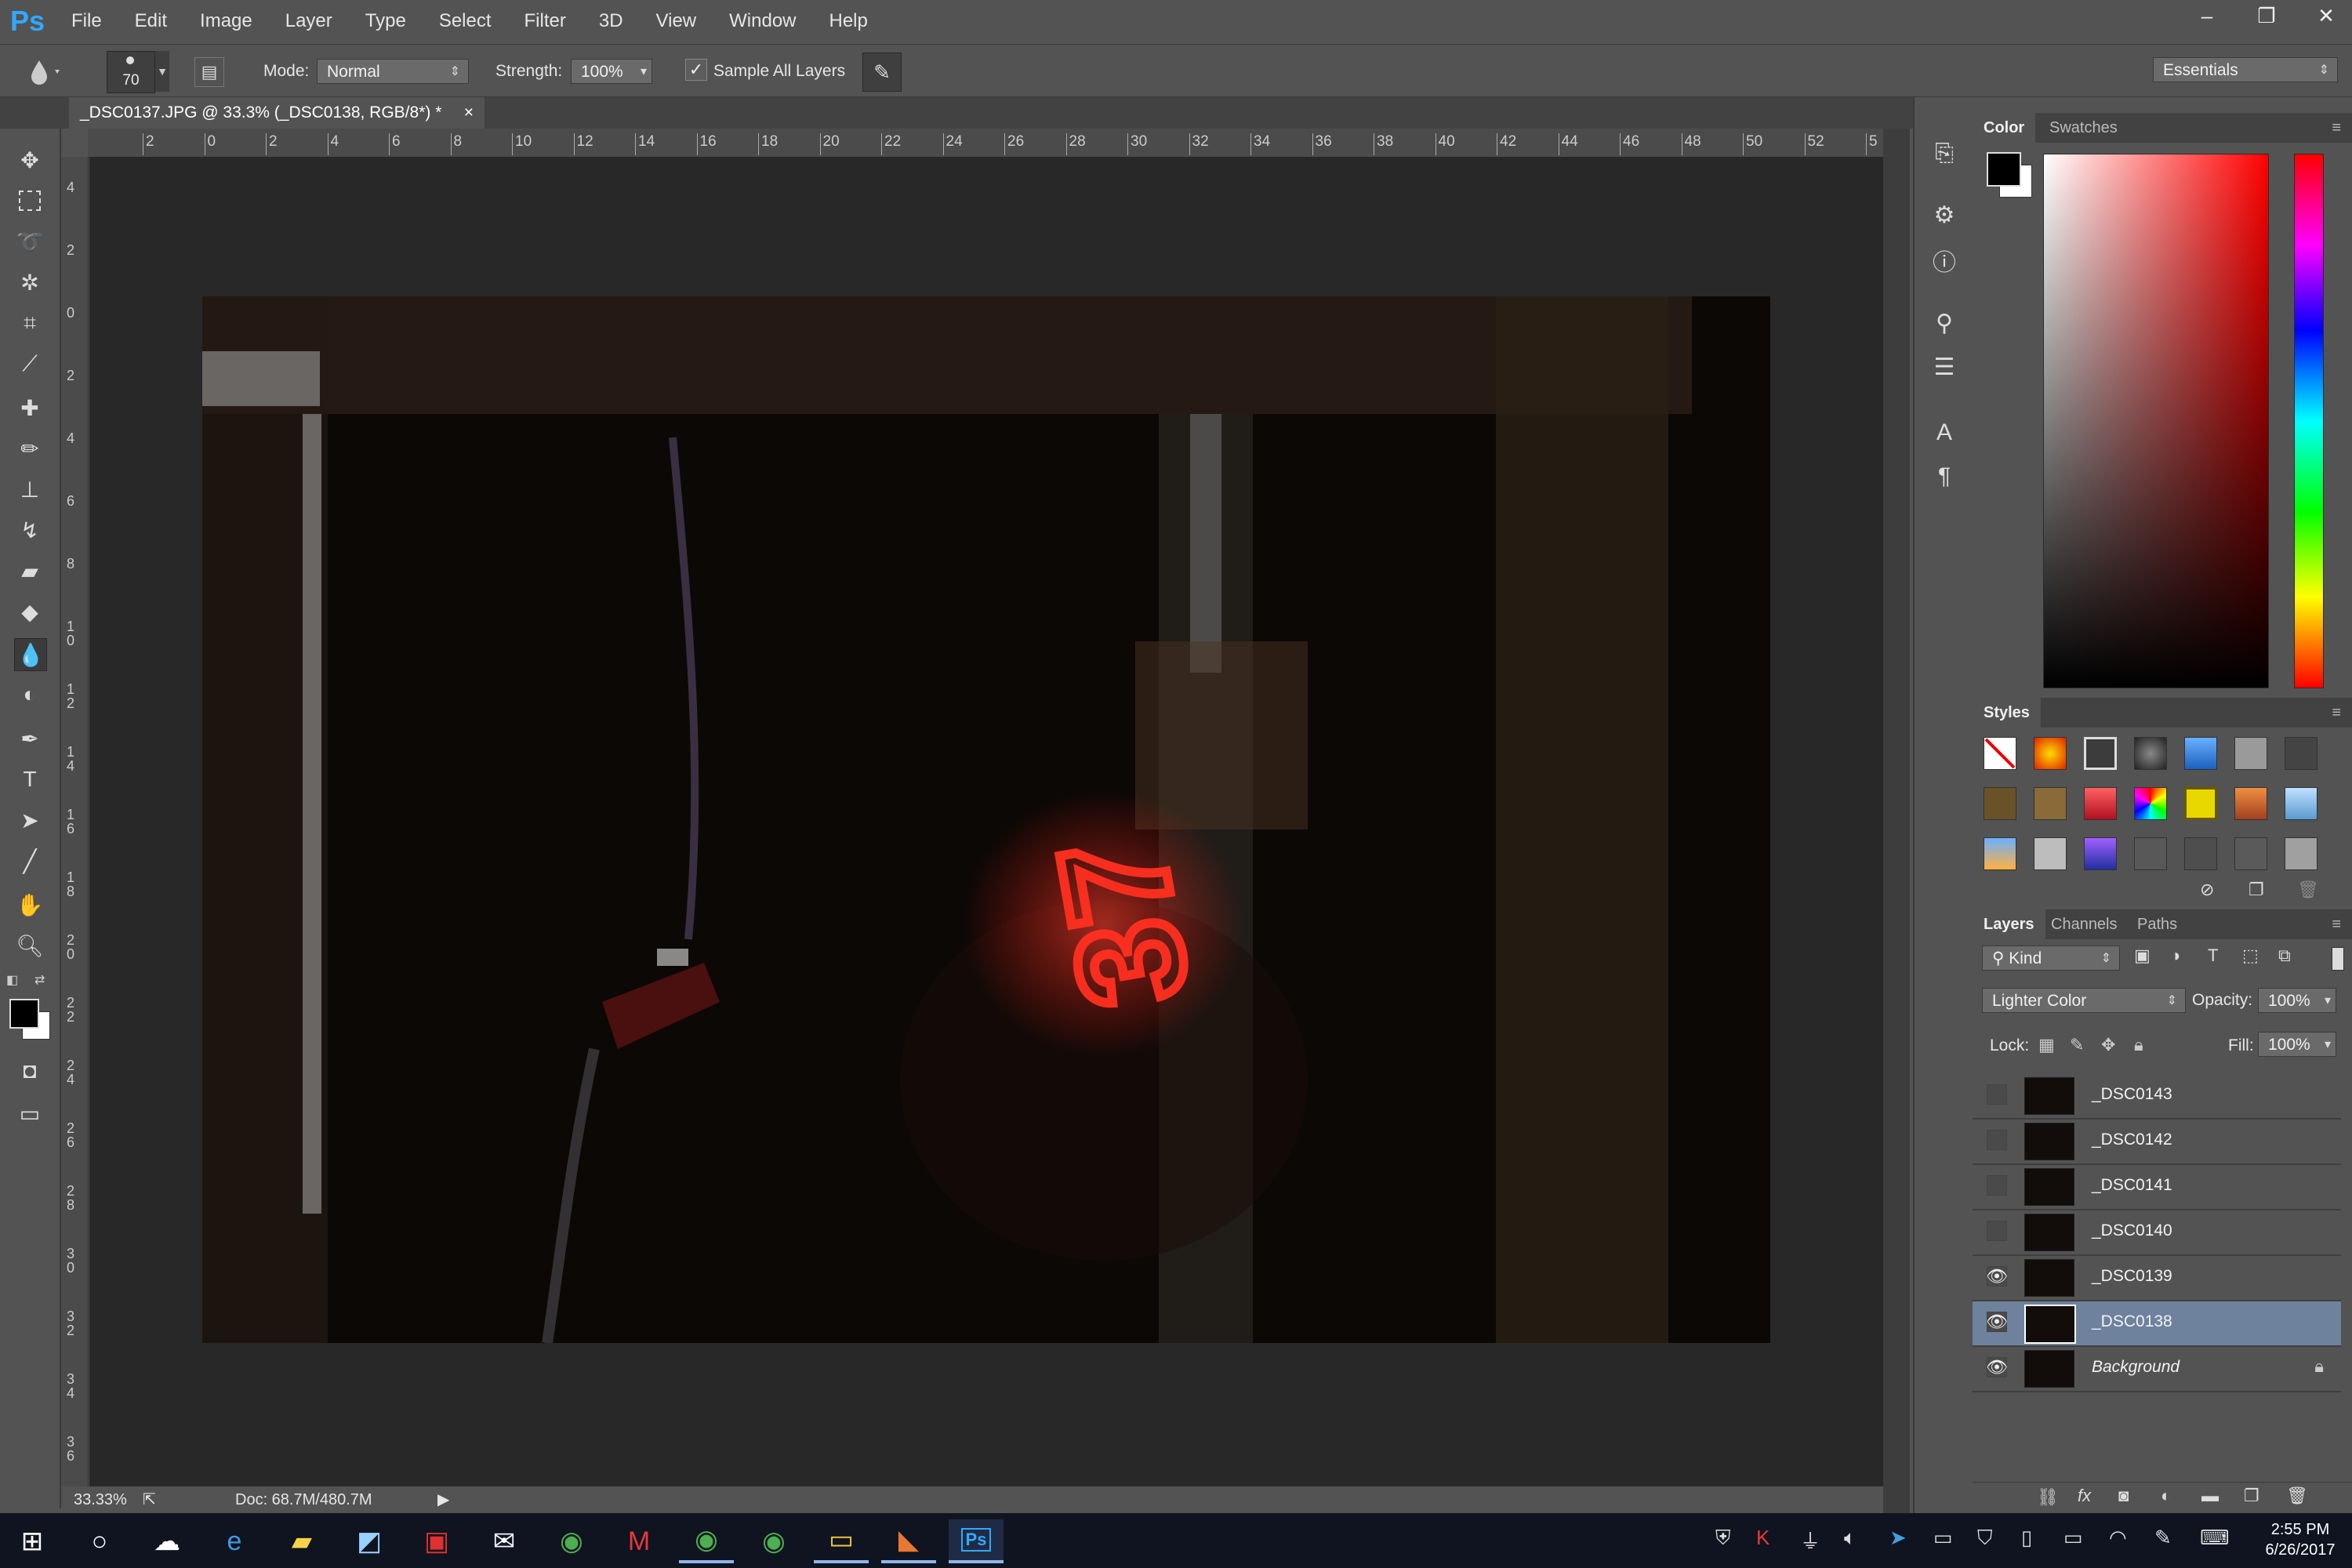  Describe the element at coordinates (209, 72) in the screenshot. I see `brush-panel-toggle-icon: ▤` at that location.